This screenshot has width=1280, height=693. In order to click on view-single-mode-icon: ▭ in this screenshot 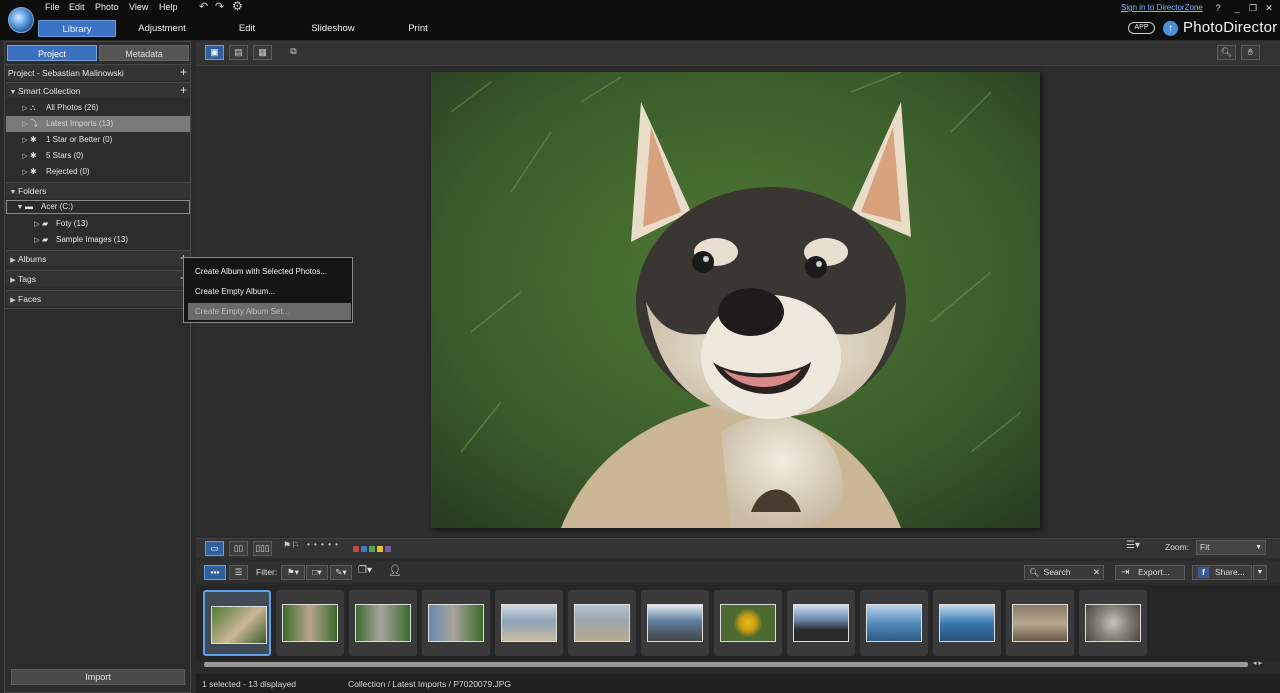, I will do `click(214, 548)`.